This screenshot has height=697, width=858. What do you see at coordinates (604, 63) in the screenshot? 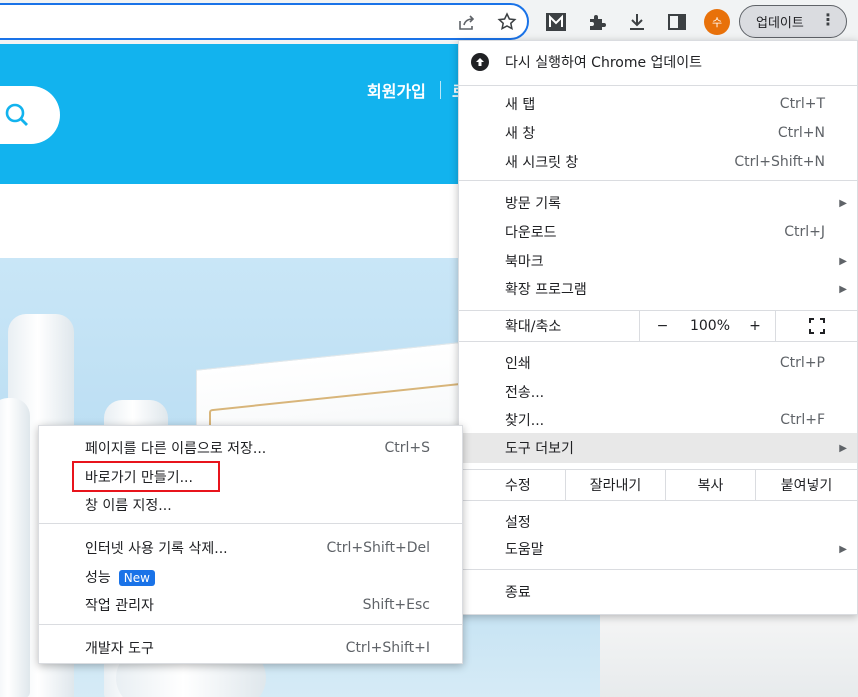
I see `menu-label: 다시 실행하여 Chrome 업데이트` at bounding box center [604, 63].